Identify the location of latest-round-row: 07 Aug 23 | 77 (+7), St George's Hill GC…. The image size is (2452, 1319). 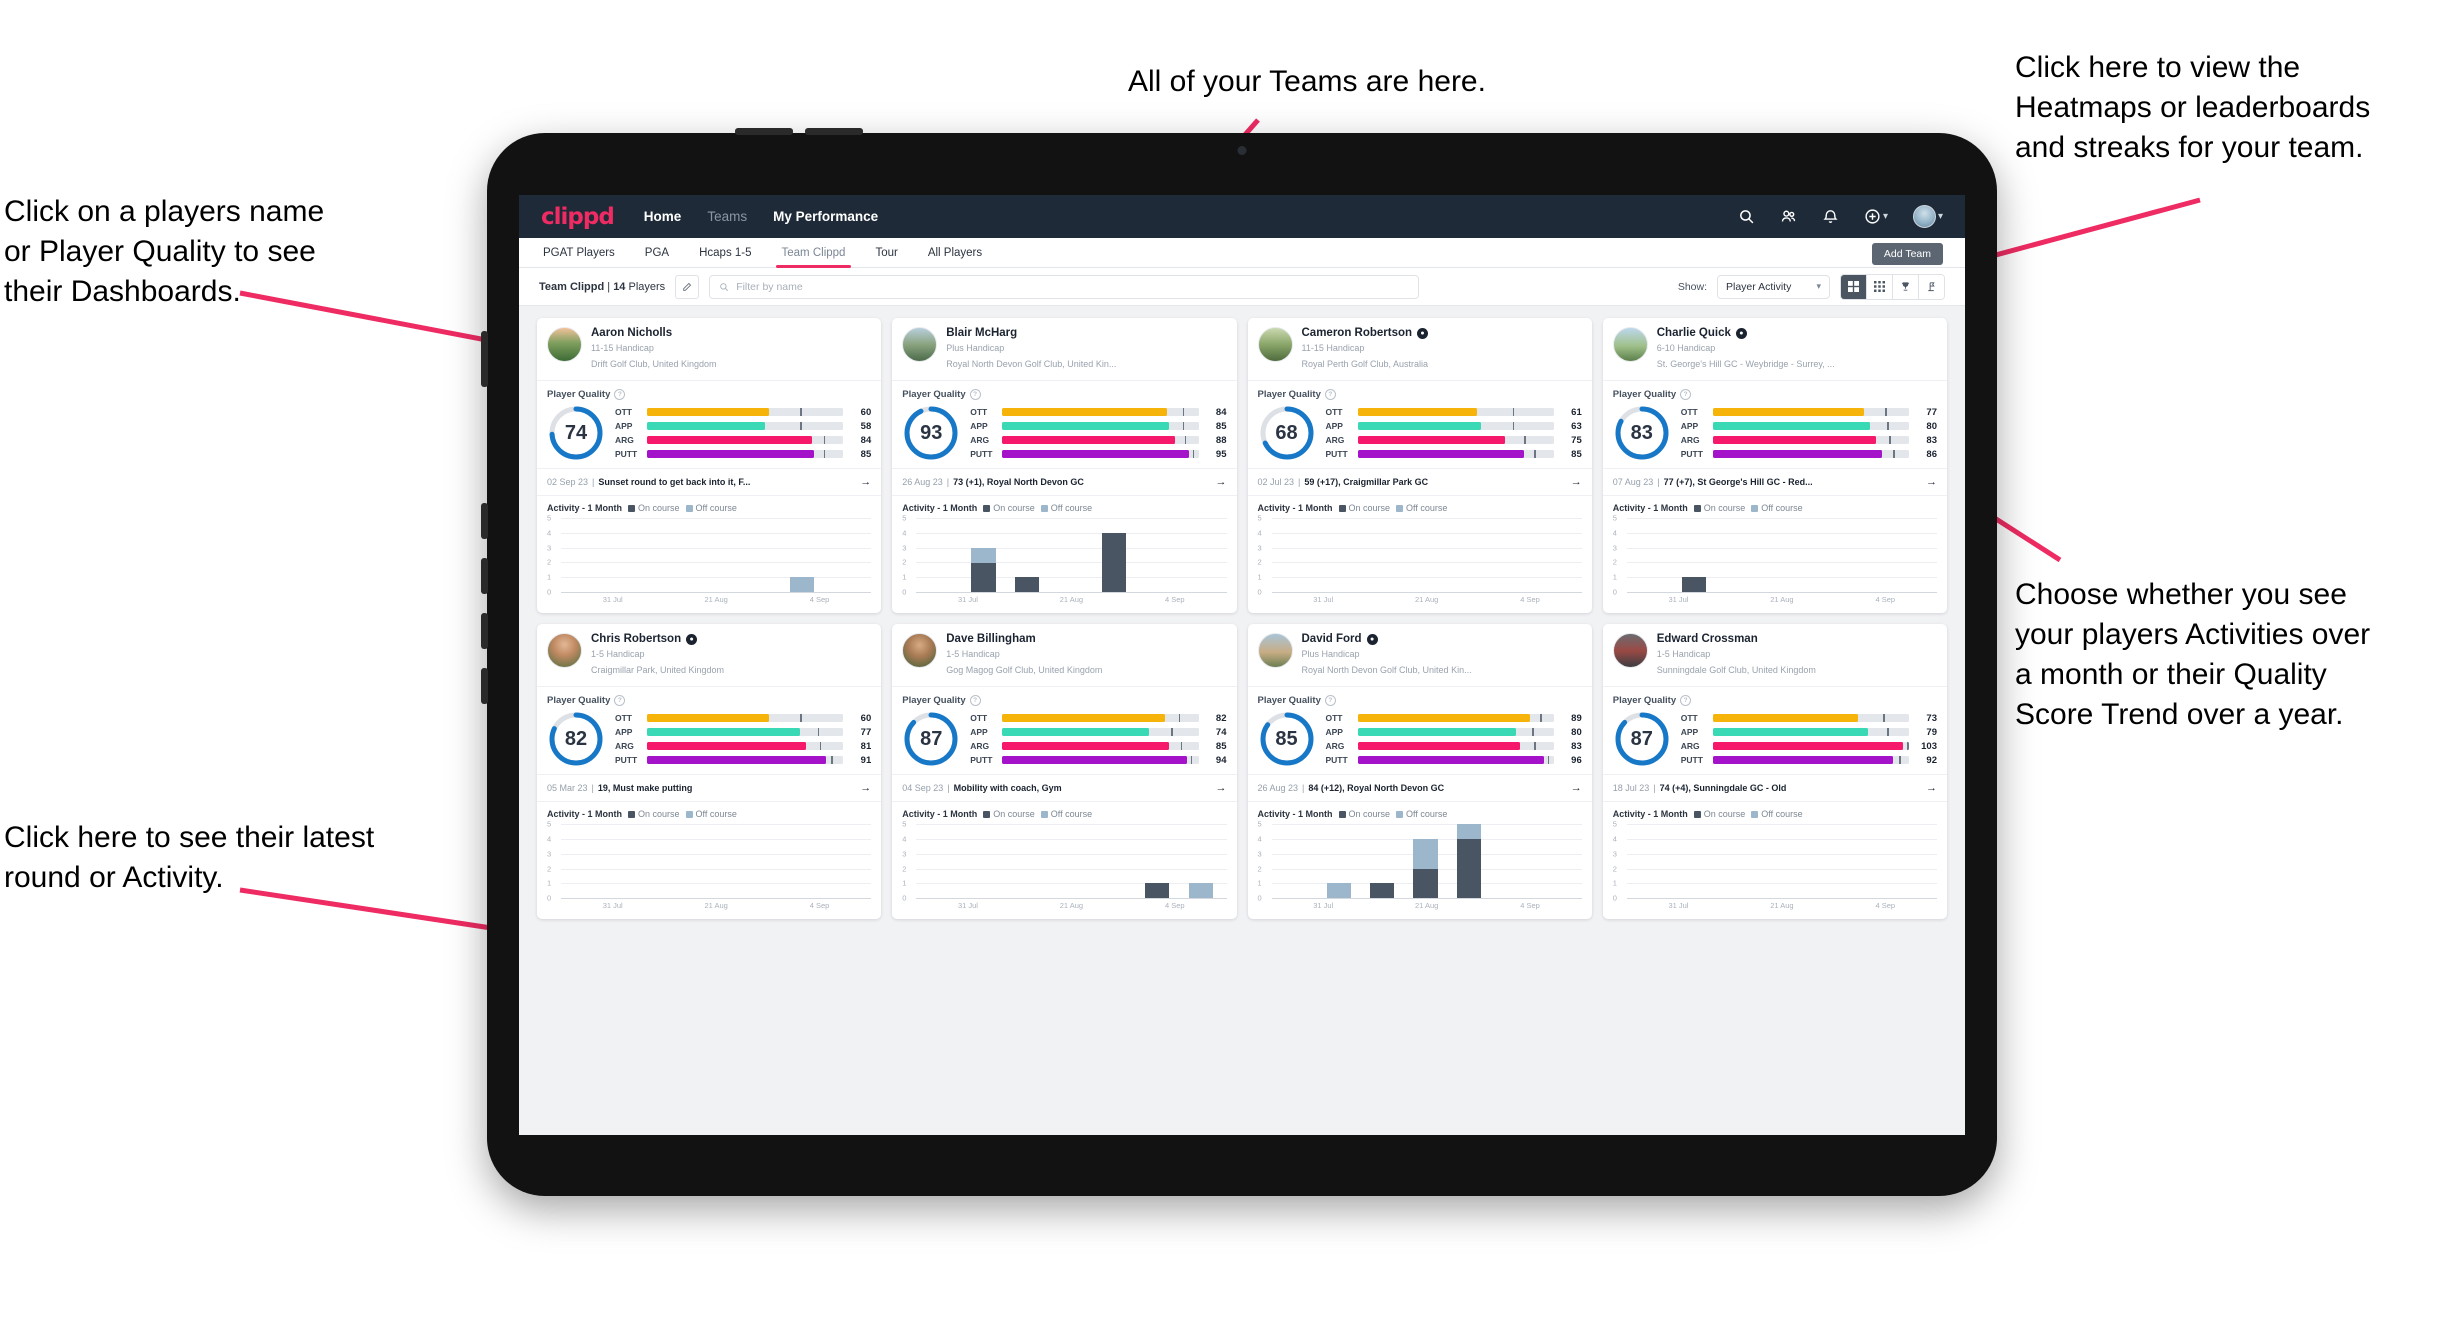
(1774, 482).